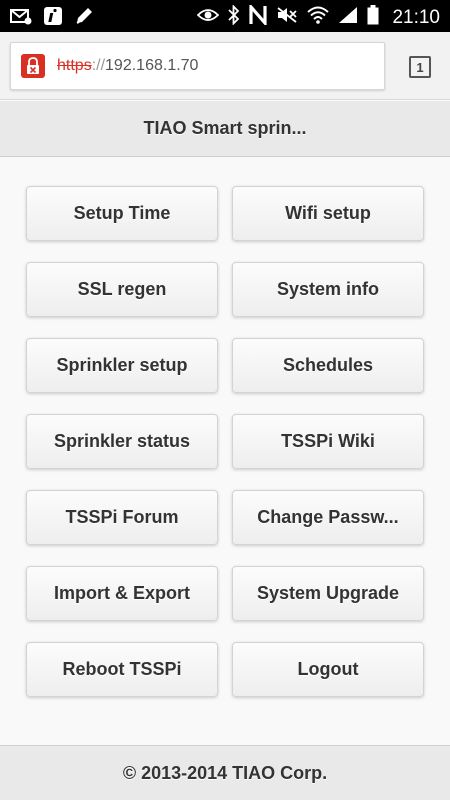  What do you see at coordinates (122, 593) in the screenshot?
I see `import-export-button: Import & Export` at bounding box center [122, 593].